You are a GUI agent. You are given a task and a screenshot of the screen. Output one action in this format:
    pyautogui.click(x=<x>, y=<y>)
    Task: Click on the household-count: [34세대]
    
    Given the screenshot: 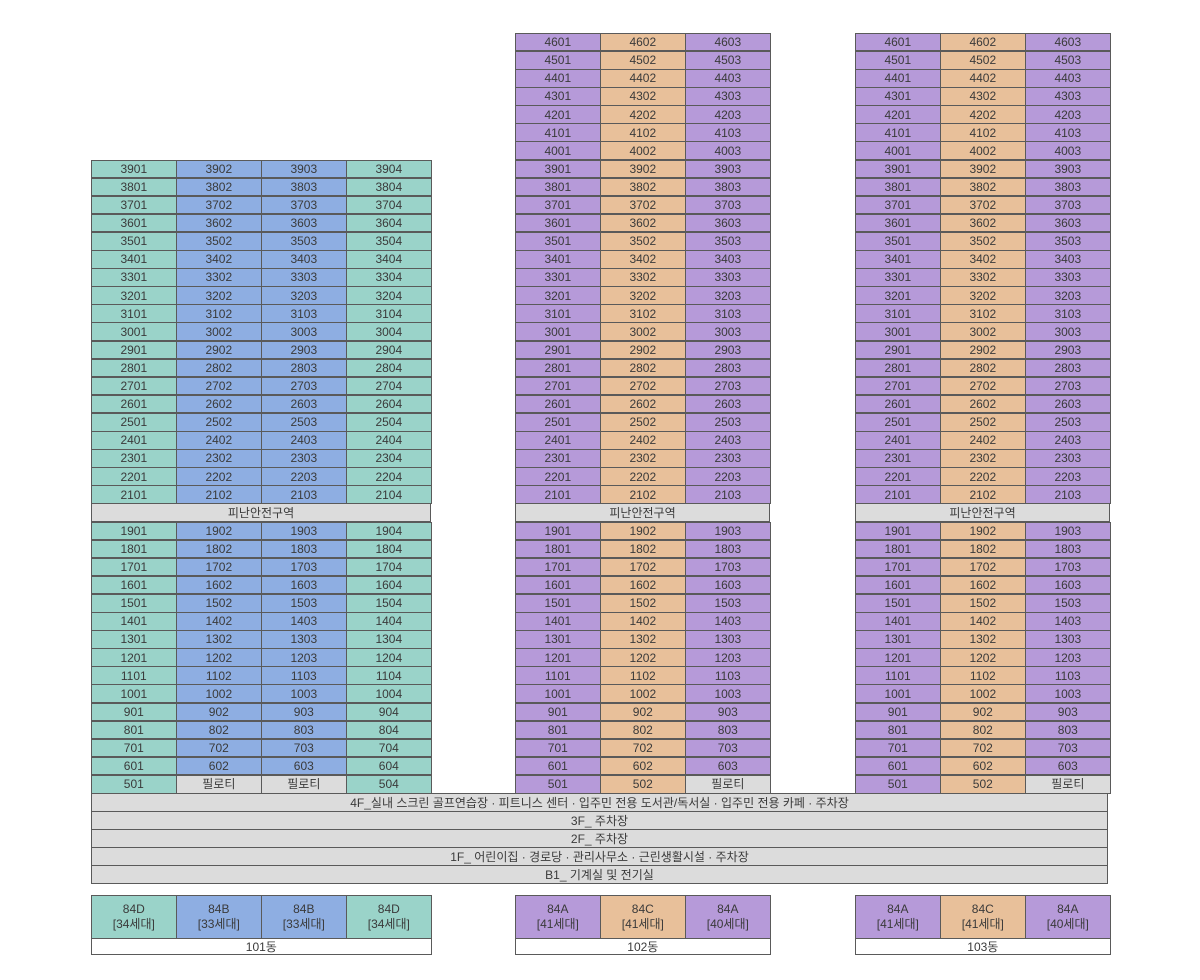 What is the action you would take?
    pyautogui.click(x=388, y=924)
    